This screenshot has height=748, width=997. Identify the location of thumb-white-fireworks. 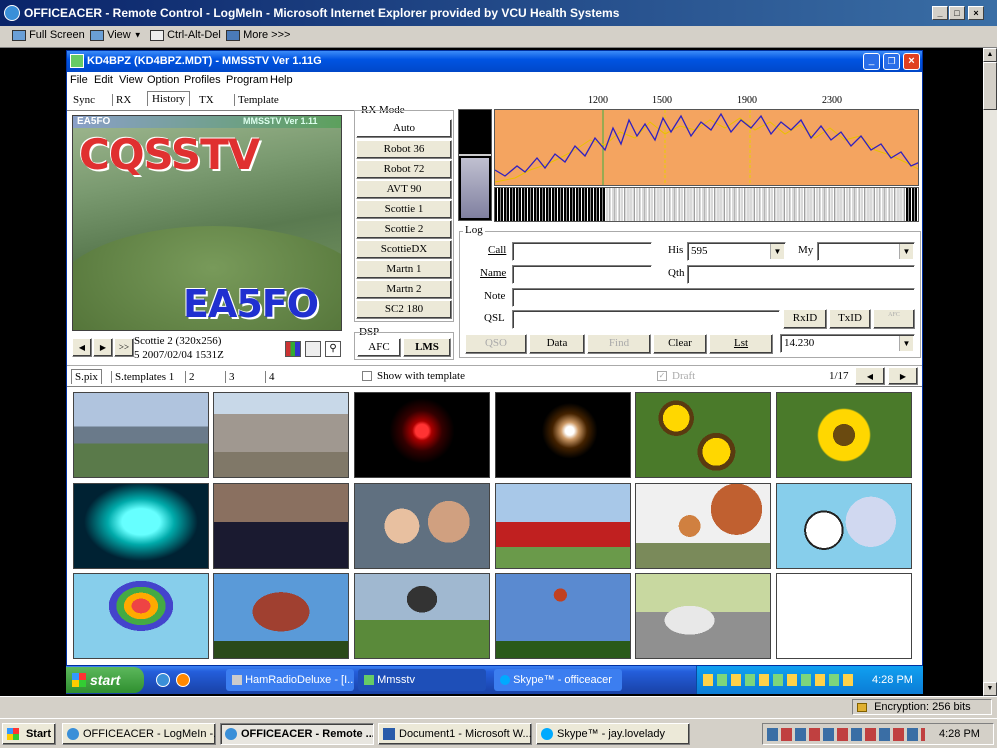
(563, 435).